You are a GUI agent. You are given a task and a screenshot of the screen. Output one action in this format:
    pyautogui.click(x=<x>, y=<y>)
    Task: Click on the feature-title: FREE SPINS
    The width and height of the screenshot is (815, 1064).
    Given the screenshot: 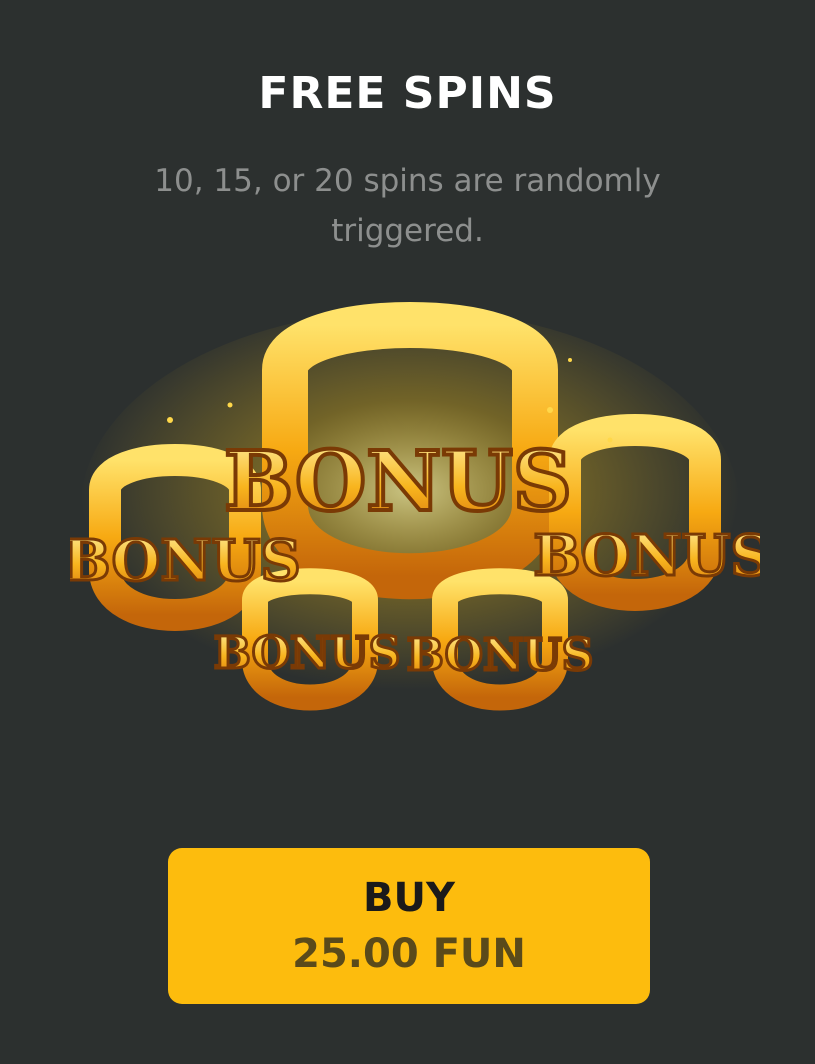 What is the action you would take?
    pyautogui.click(x=407, y=93)
    